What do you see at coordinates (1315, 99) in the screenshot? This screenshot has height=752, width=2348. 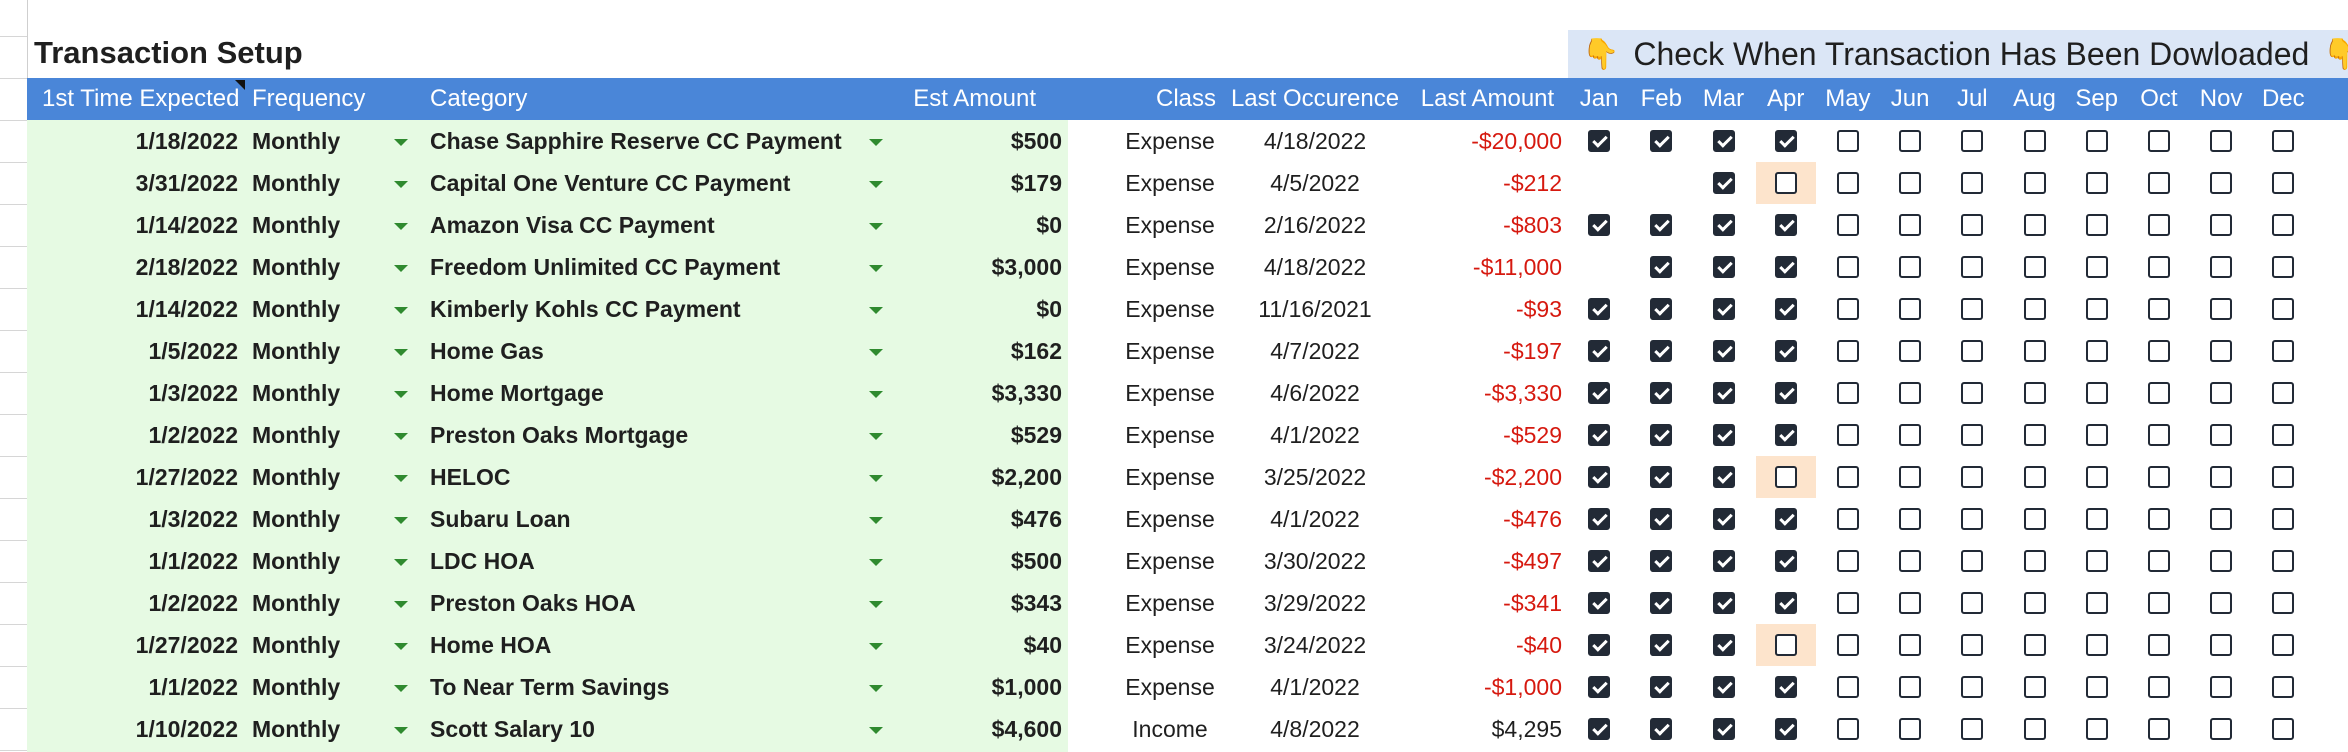 I see `header-last-occurence: Last Occurence` at bounding box center [1315, 99].